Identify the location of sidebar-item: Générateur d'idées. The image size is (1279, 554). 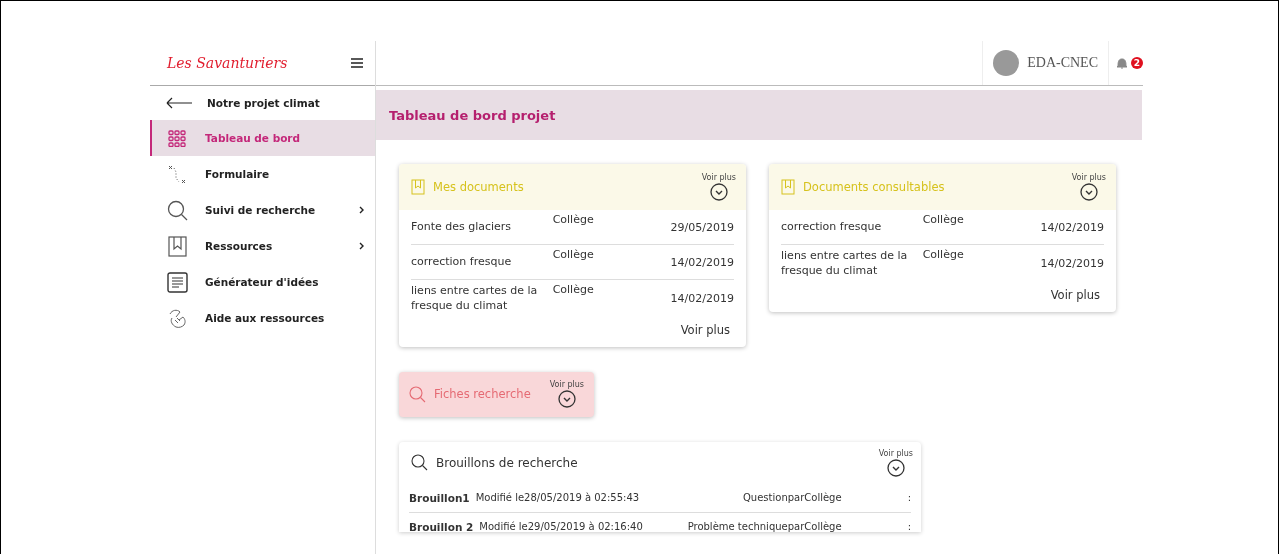
(262, 282).